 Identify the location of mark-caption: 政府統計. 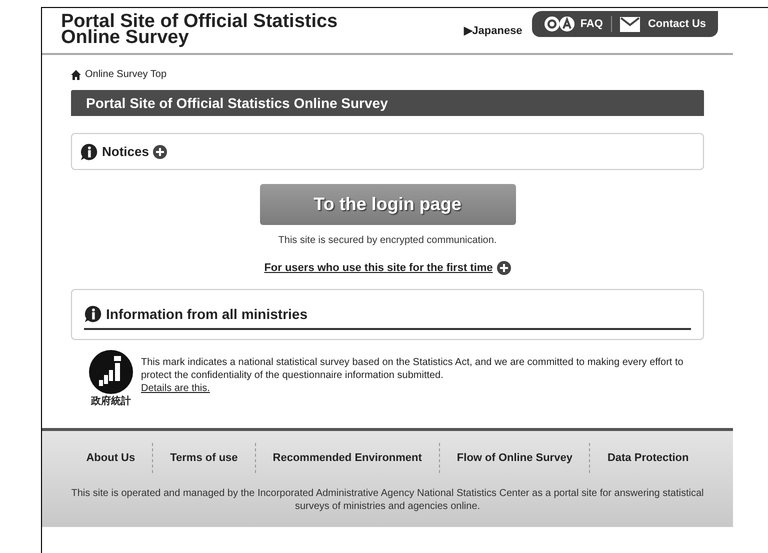
(111, 402).